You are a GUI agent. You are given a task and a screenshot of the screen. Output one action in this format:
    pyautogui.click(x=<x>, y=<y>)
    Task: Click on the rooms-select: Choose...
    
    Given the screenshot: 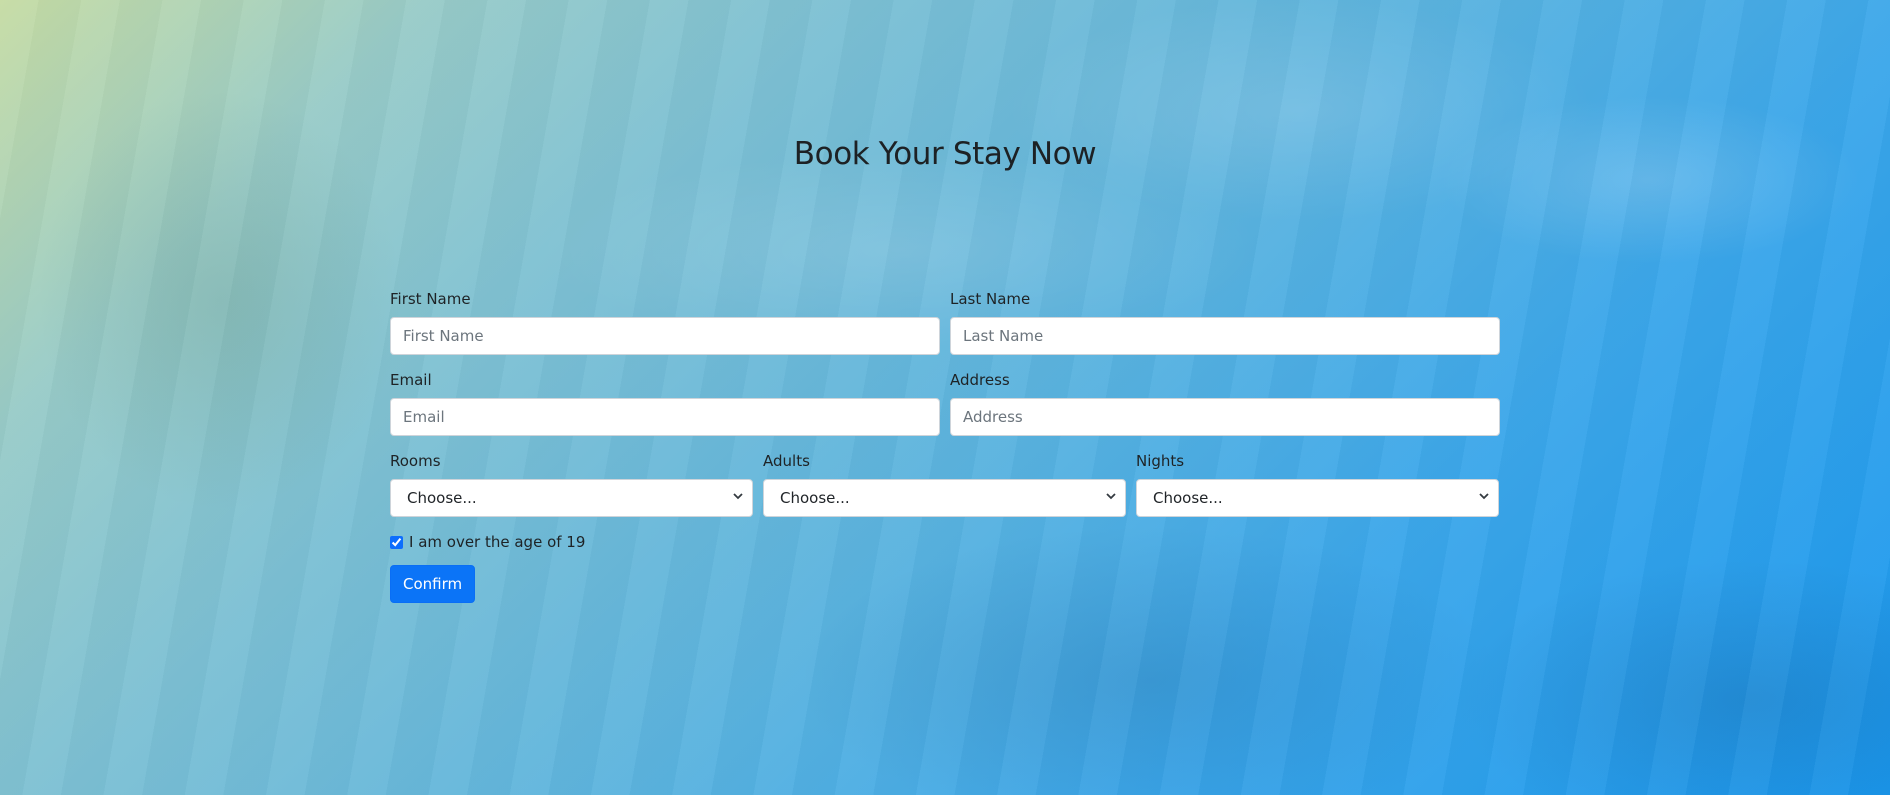 What is the action you would take?
    pyautogui.click(x=571, y=498)
    